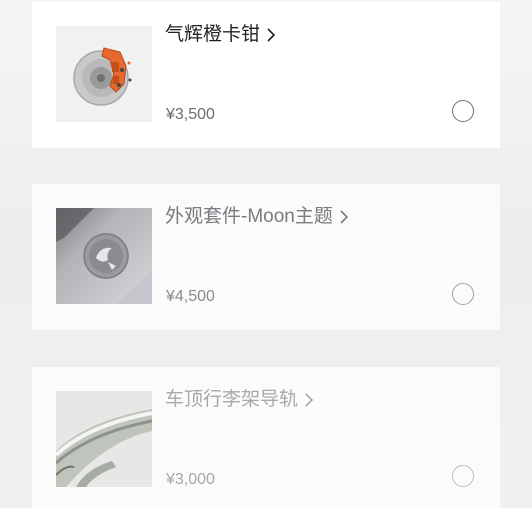  What do you see at coordinates (190, 296) in the screenshot?
I see `product-price: ¥4,500` at bounding box center [190, 296].